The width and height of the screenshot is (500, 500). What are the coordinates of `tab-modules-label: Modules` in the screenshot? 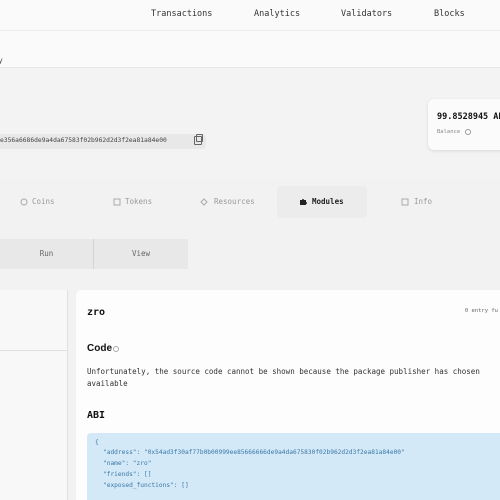 It's located at (328, 201).